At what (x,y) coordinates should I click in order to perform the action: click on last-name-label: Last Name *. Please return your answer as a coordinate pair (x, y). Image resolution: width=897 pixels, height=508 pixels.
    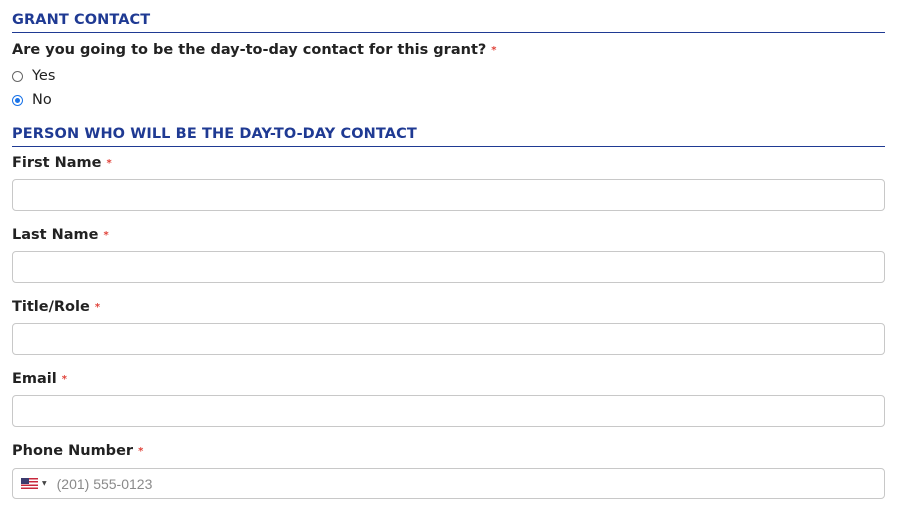
    Looking at the image, I should click on (60, 235).